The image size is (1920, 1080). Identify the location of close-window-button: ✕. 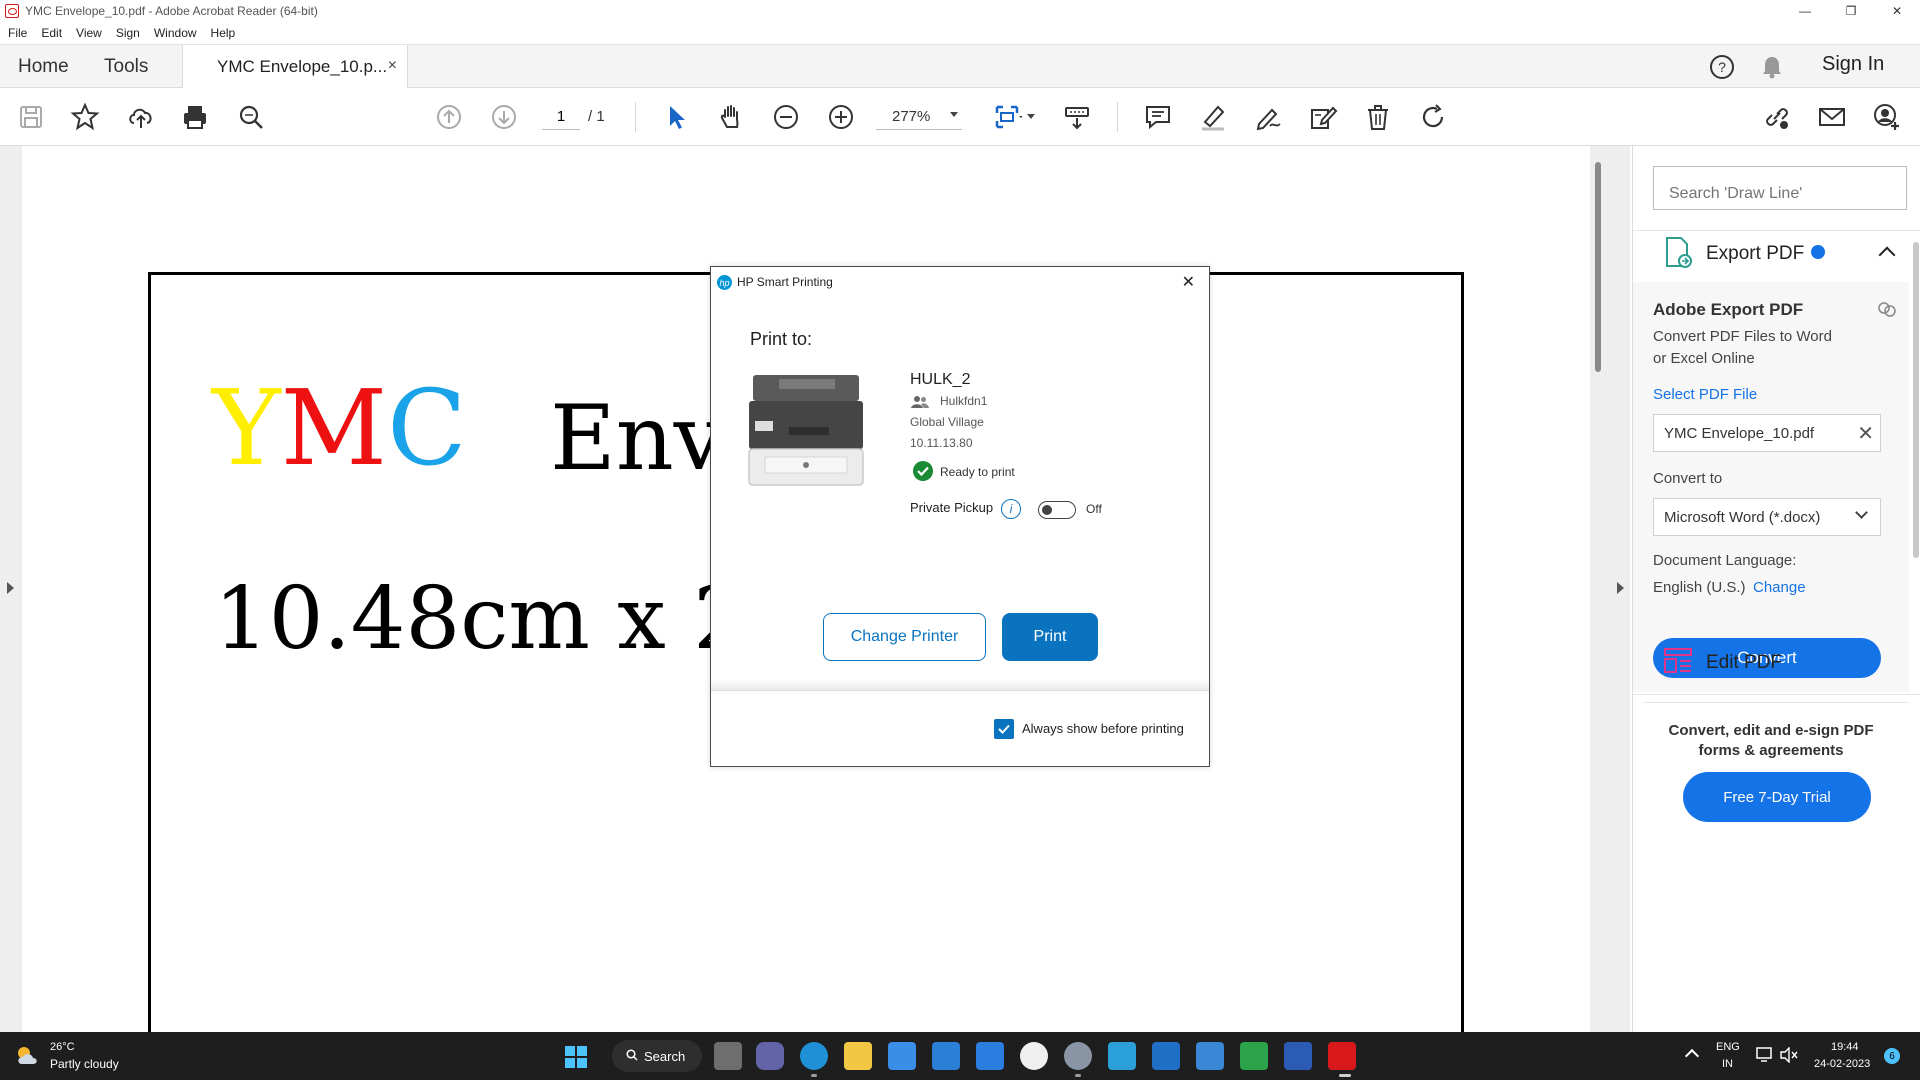
(1897, 11).